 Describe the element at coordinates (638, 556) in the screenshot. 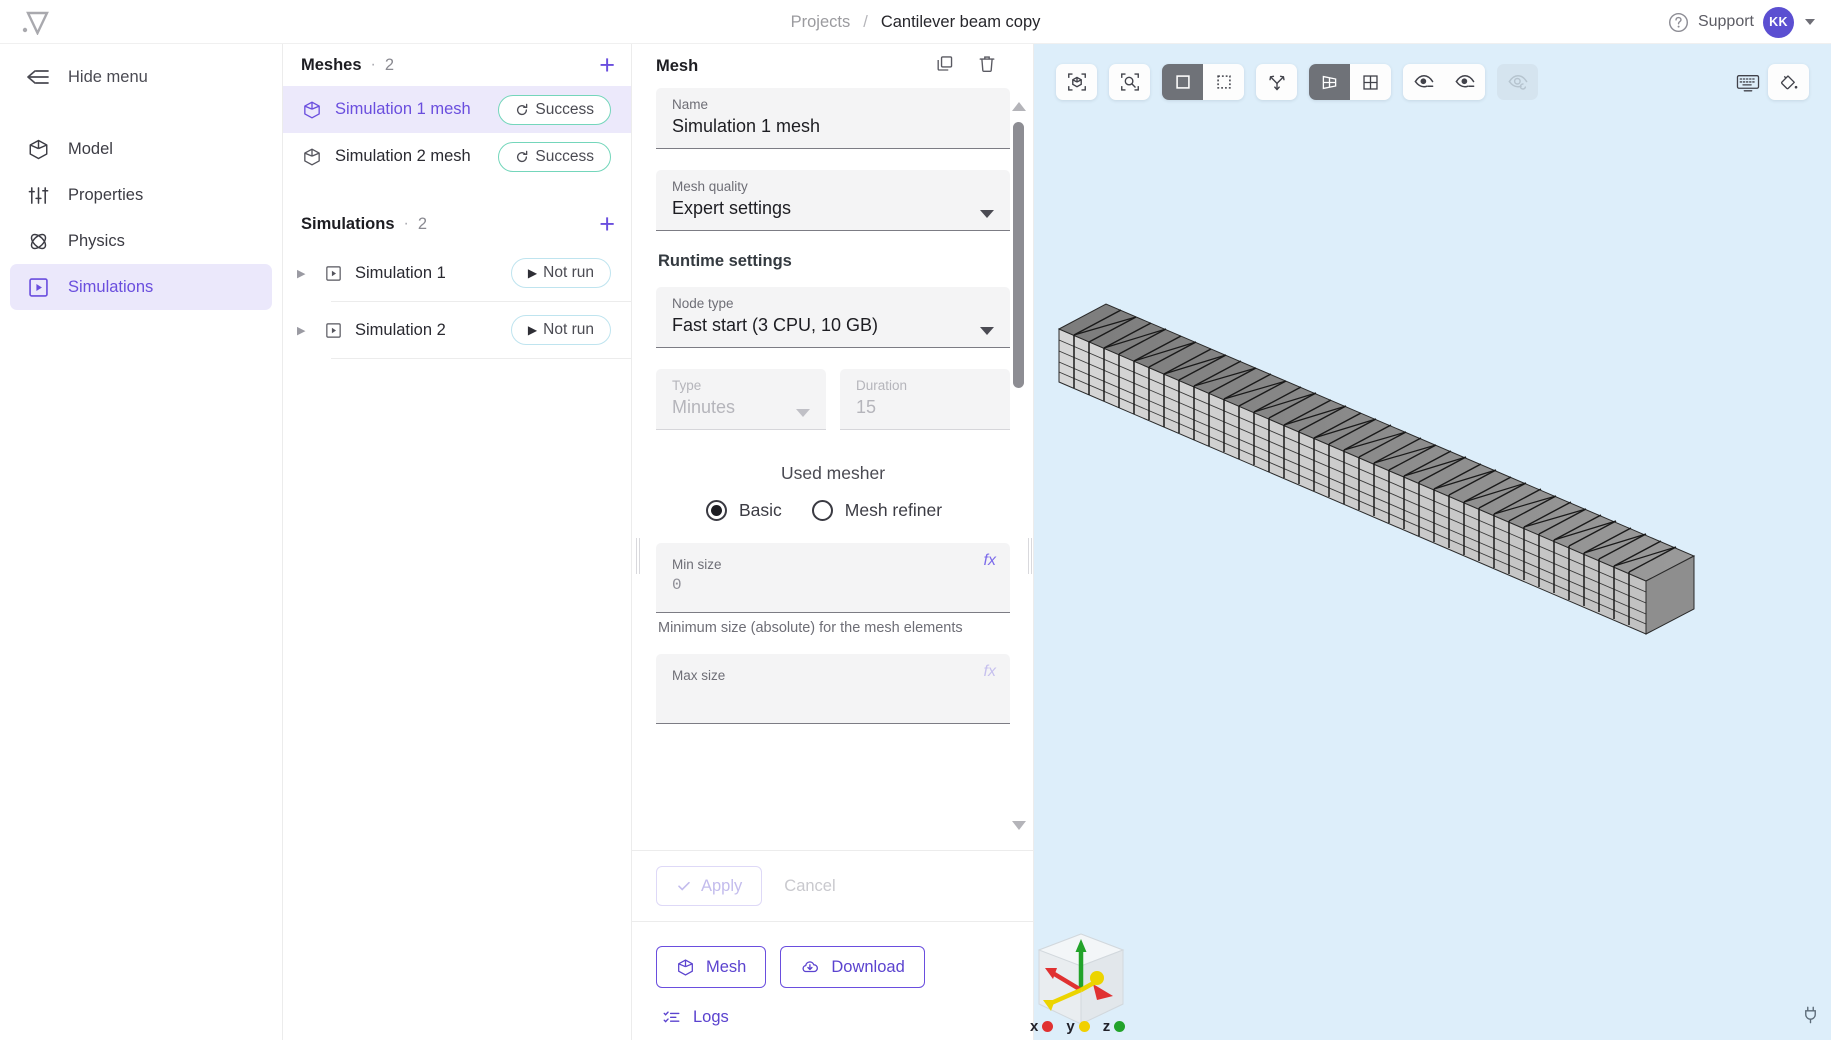

I see `panel-splitter-left` at that location.